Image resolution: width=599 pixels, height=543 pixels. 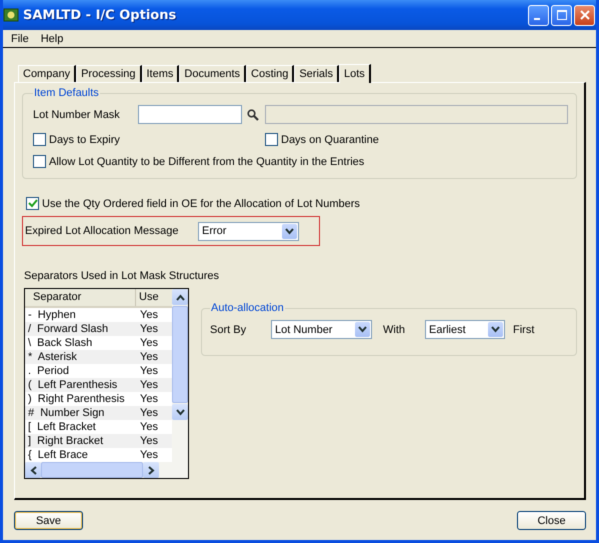 What do you see at coordinates (537, 19) in the screenshot?
I see `minimize-icon` at bounding box center [537, 19].